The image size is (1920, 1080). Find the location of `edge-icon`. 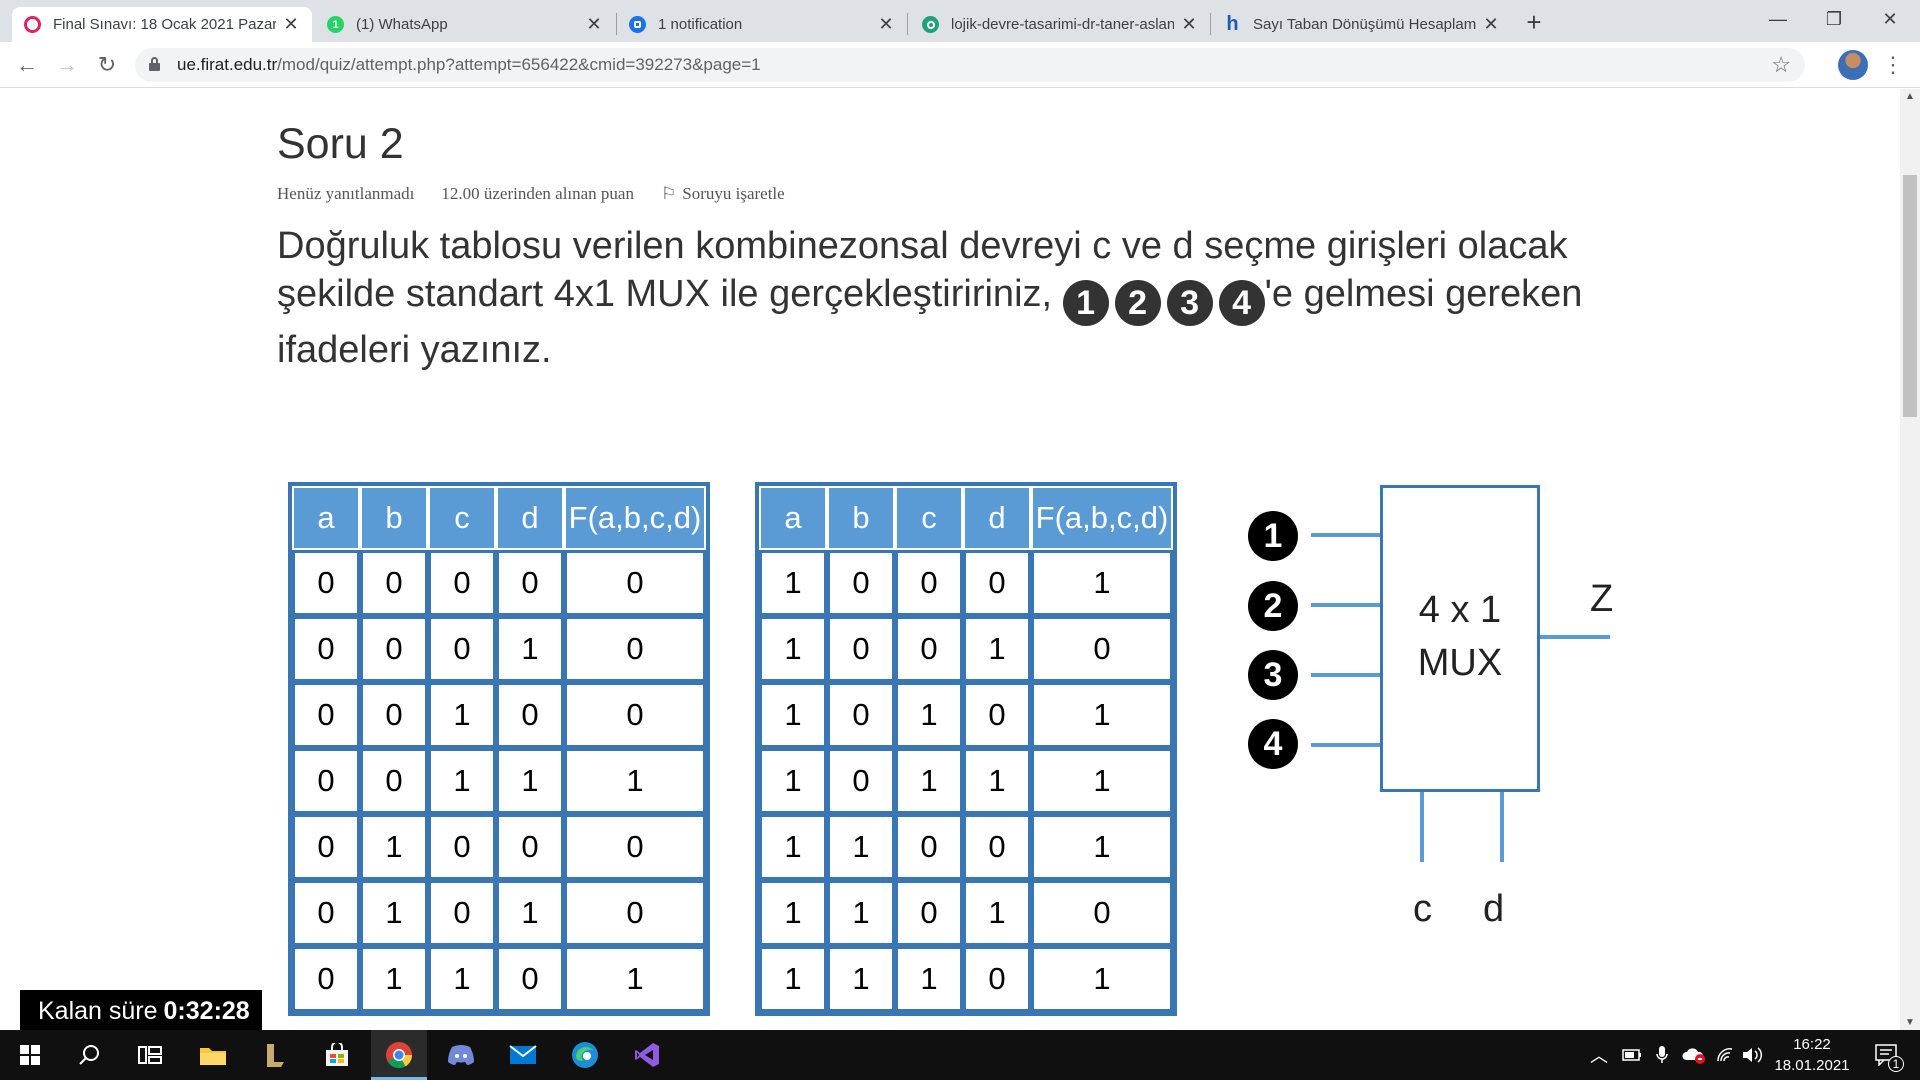

edge-icon is located at coordinates (585, 1055).